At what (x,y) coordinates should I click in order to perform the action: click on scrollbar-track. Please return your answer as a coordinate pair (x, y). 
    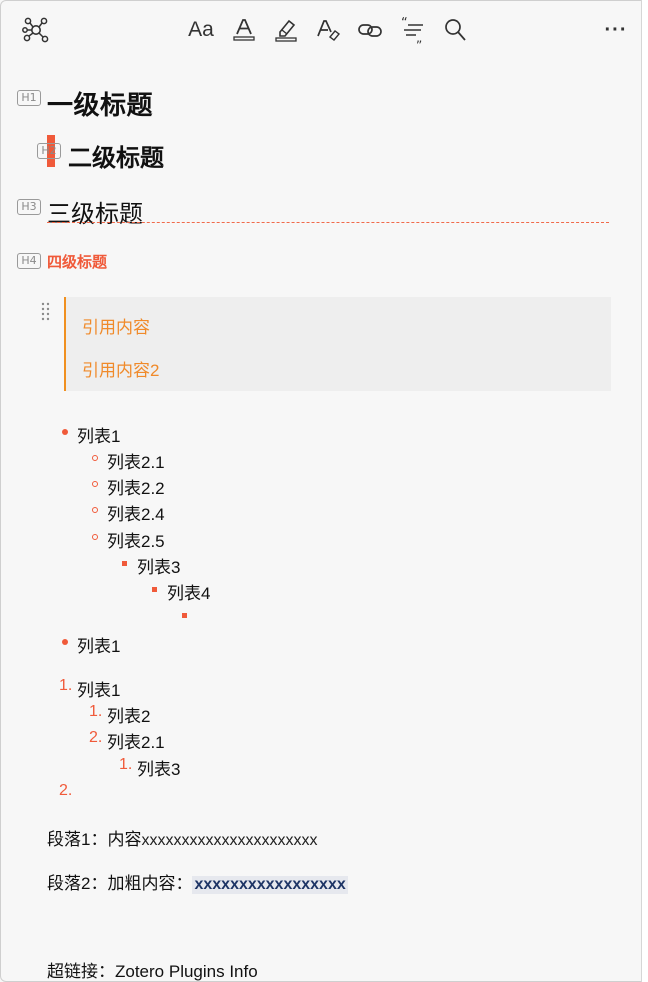
    Looking at the image, I should click on (644, 491).